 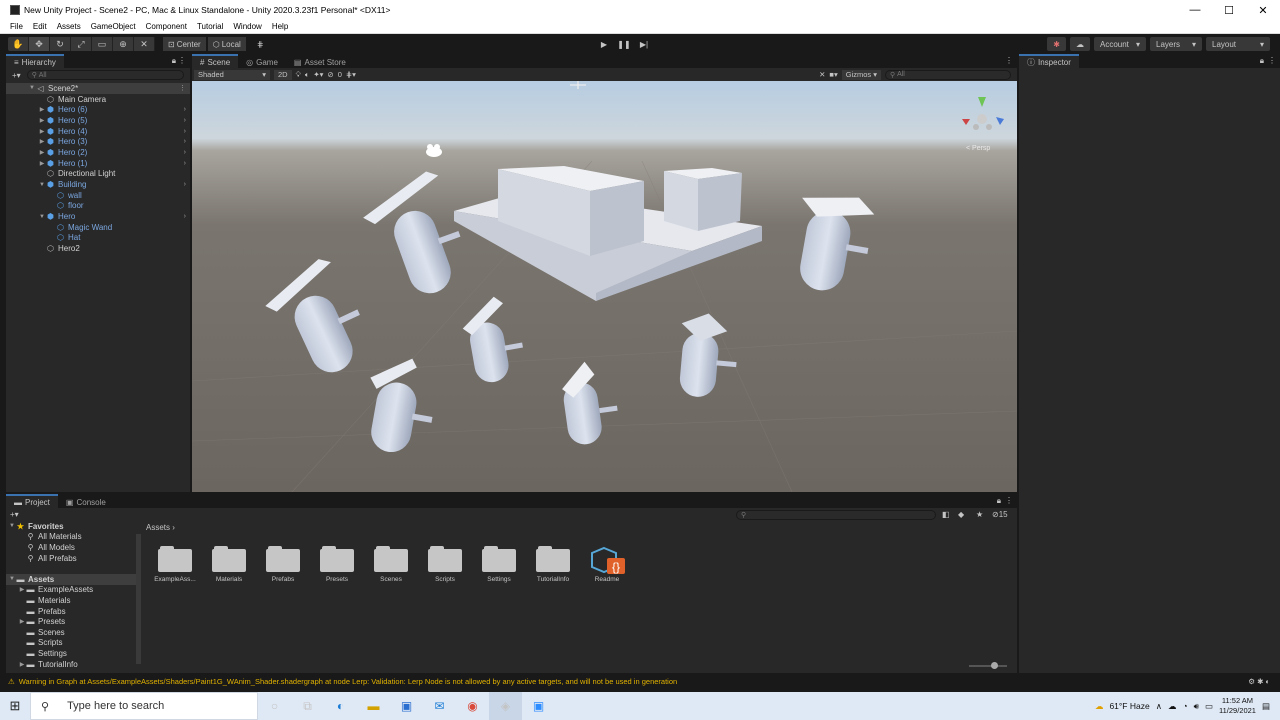 I want to click on close-button: ✕, so click(x=1263, y=10).